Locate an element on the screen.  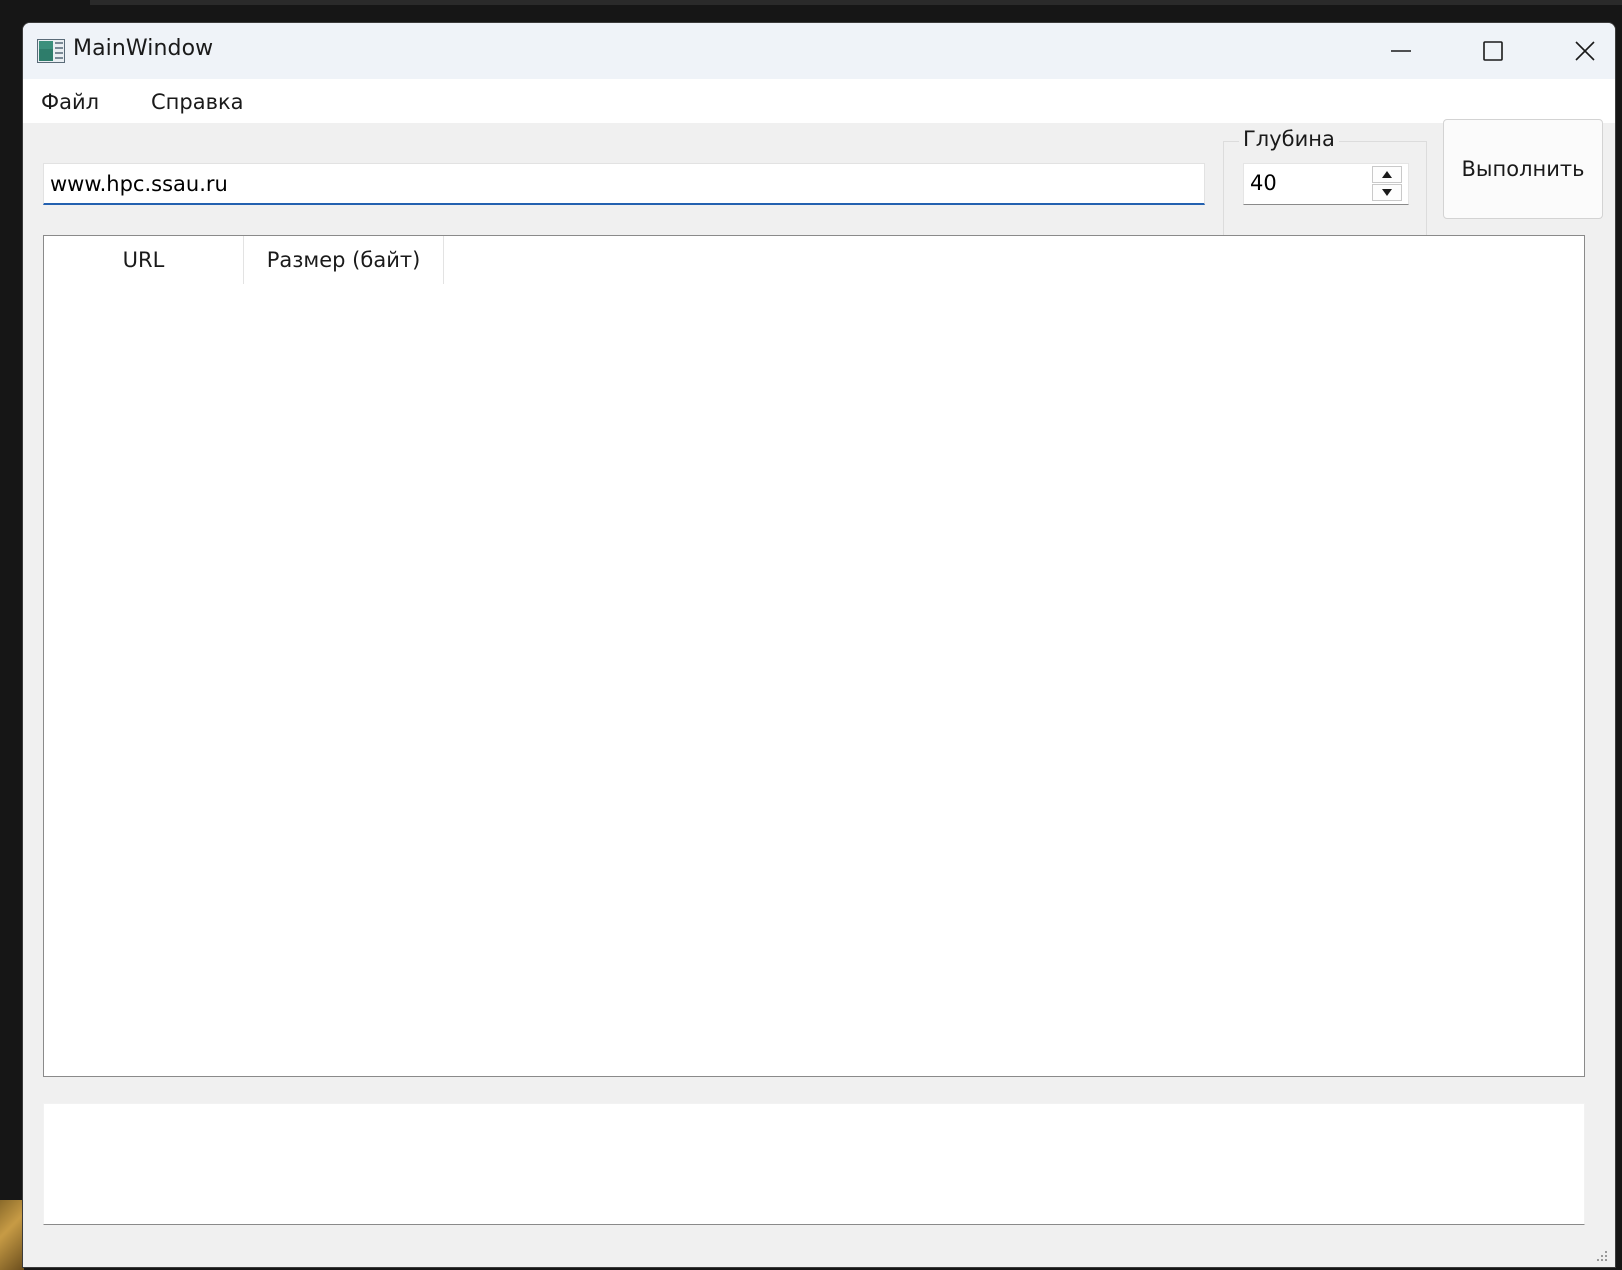
window-title: MainWindow is located at coordinates (143, 48).